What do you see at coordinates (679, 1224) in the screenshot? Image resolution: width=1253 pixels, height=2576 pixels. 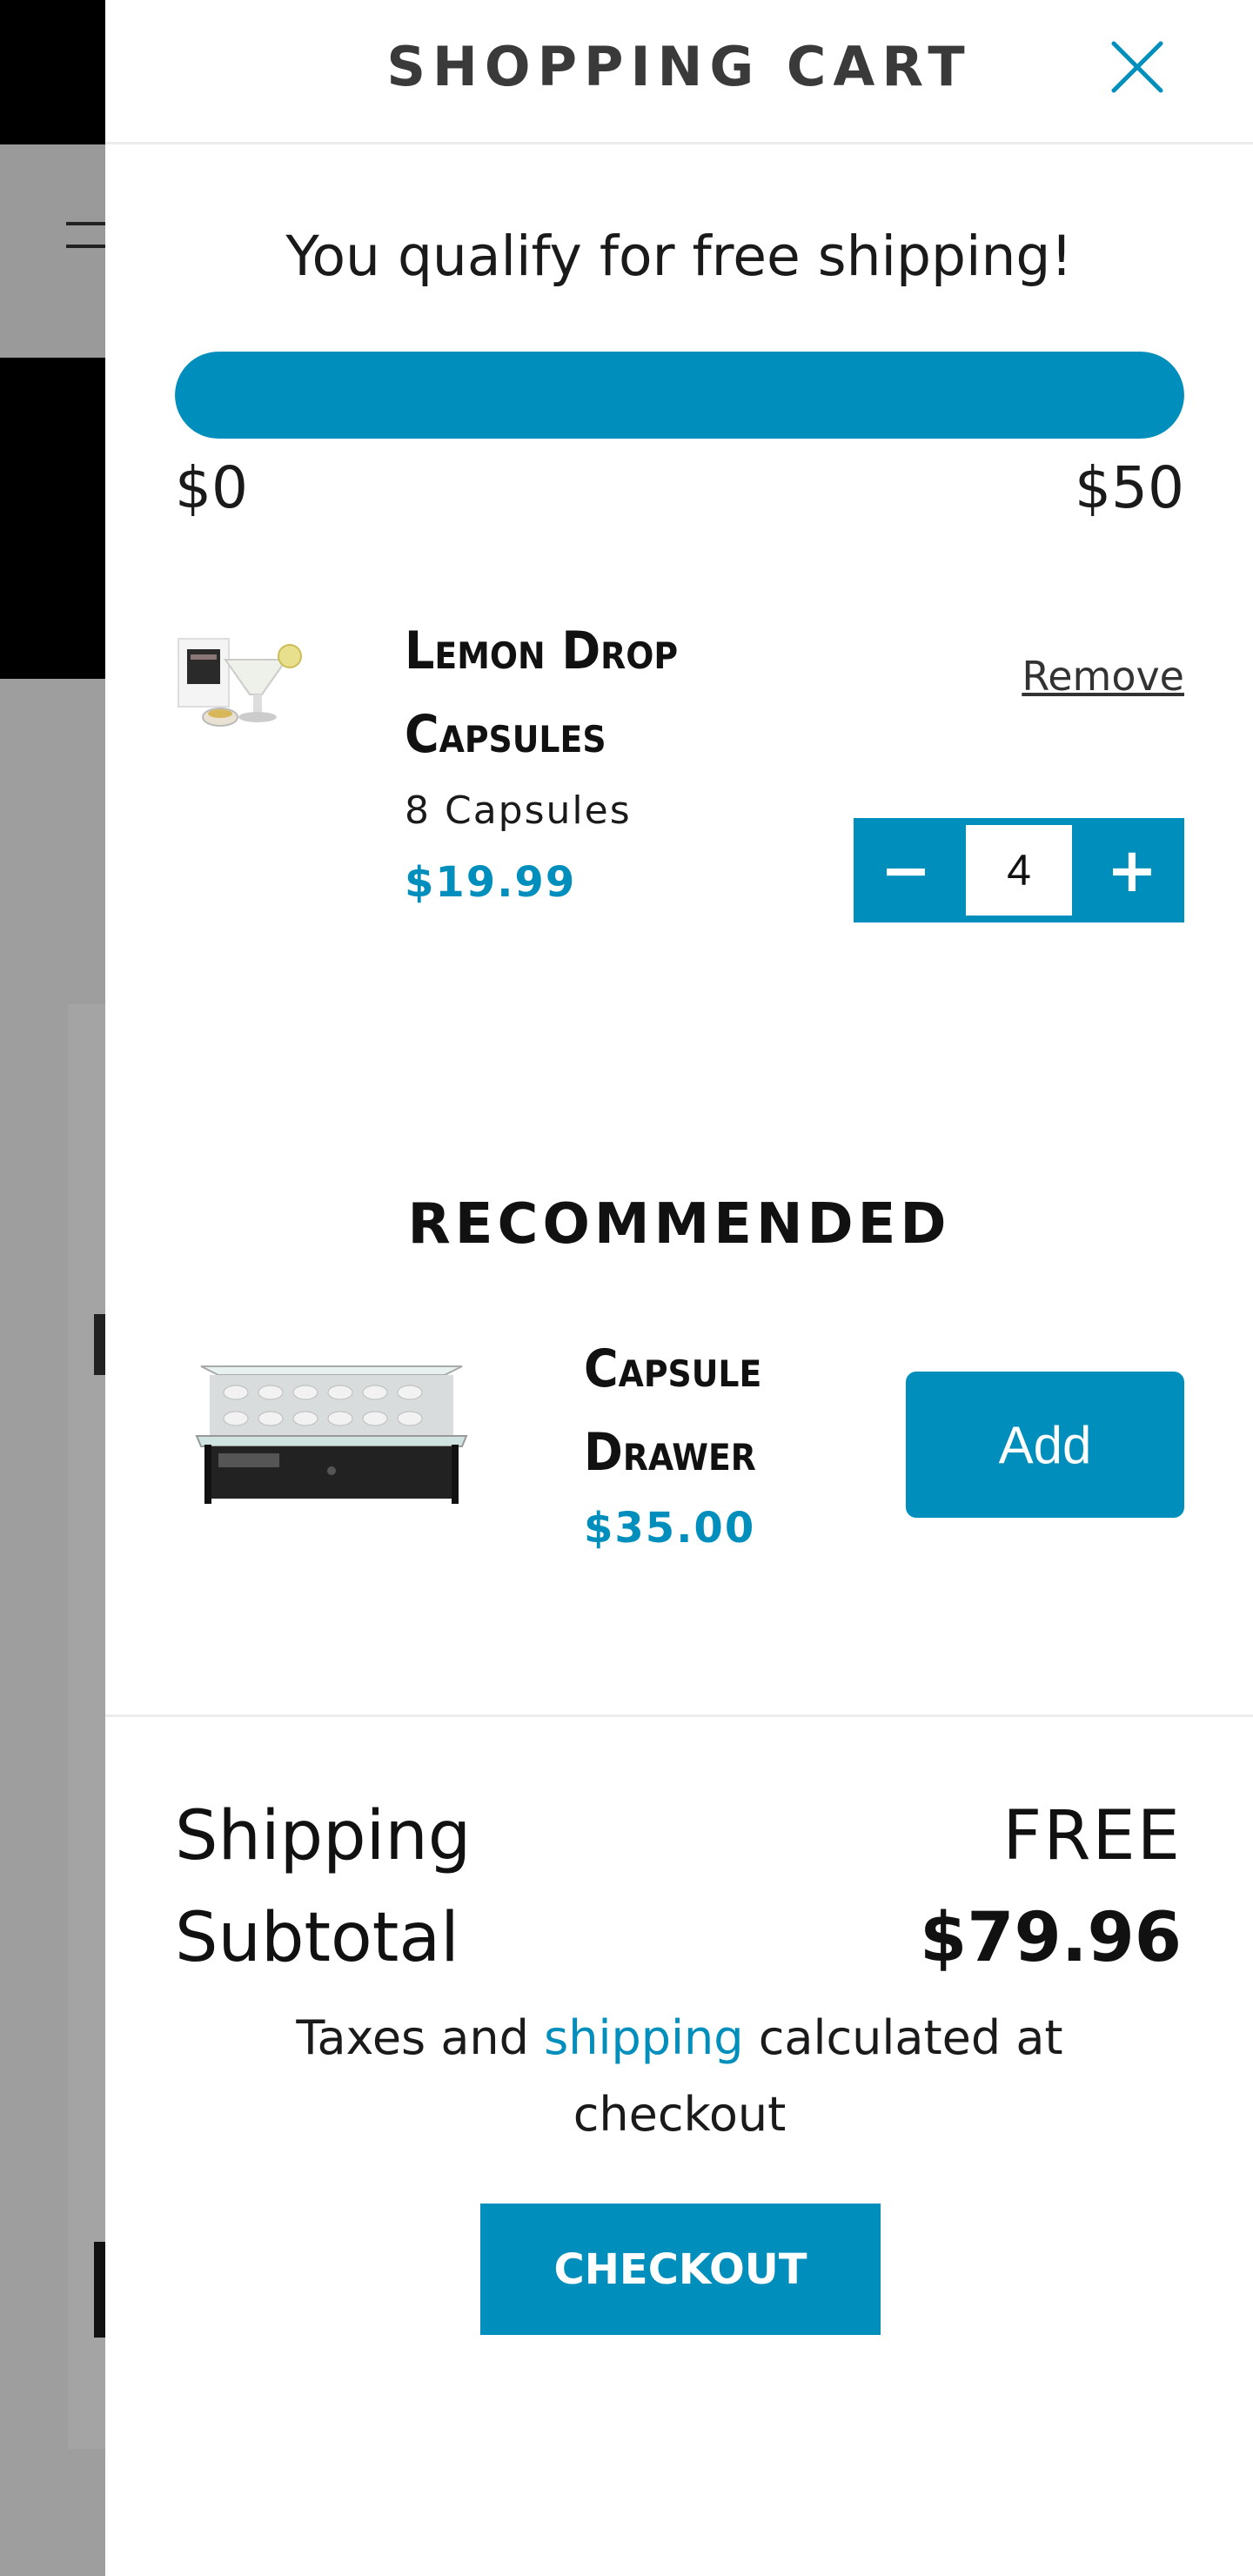 I see `recommended-heading: RECOMMENDED` at bounding box center [679, 1224].